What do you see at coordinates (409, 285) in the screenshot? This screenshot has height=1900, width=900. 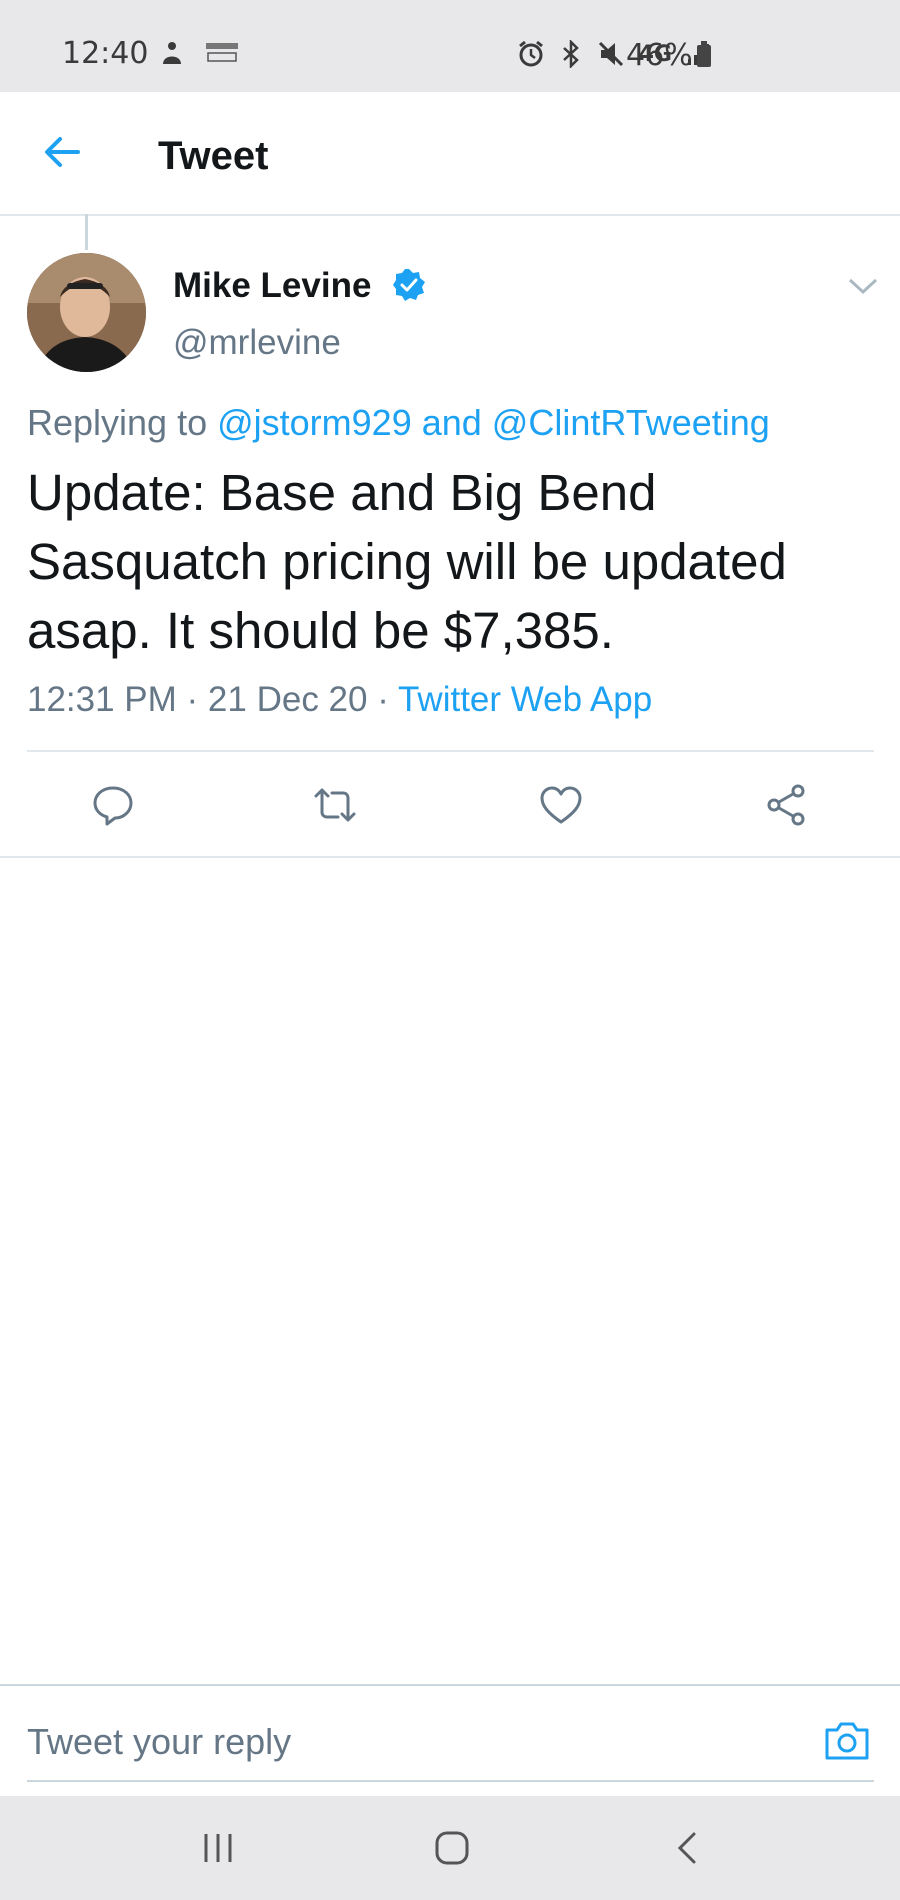 I see `verified-badge-icon` at bounding box center [409, 285].